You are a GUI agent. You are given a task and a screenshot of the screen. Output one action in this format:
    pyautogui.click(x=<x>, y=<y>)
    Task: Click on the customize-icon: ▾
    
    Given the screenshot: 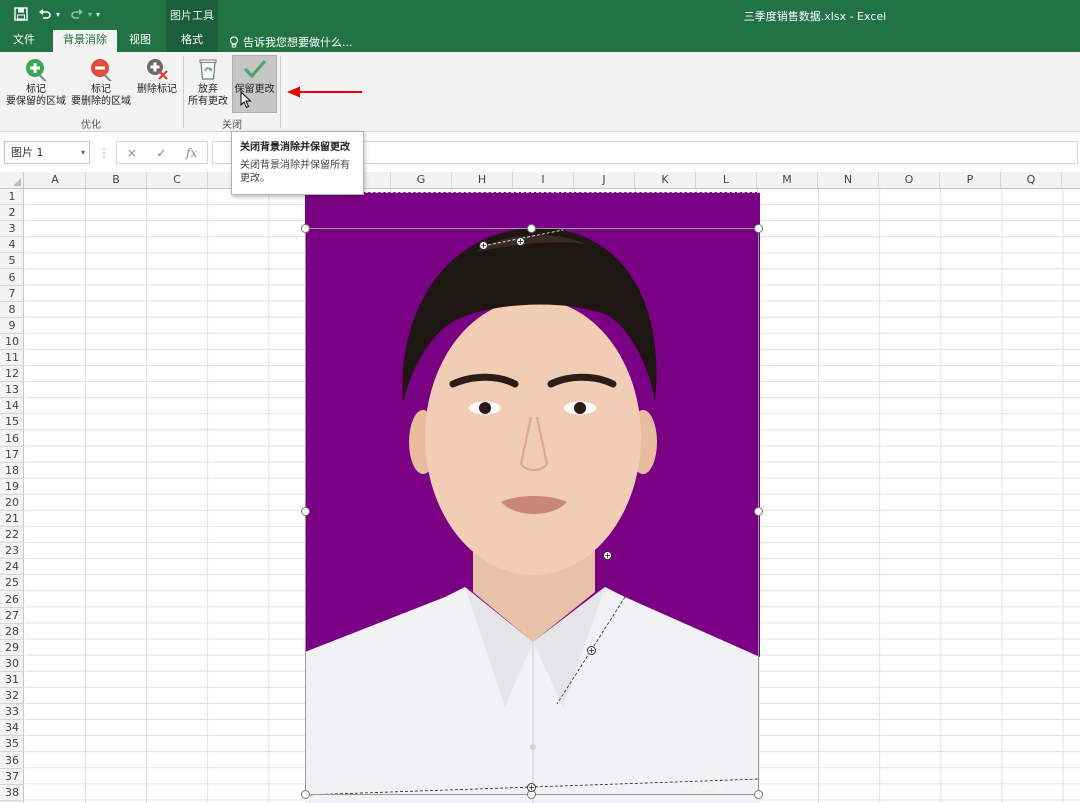 What is the action you would take?
    pyautogui.click(x=98, y=14)
    